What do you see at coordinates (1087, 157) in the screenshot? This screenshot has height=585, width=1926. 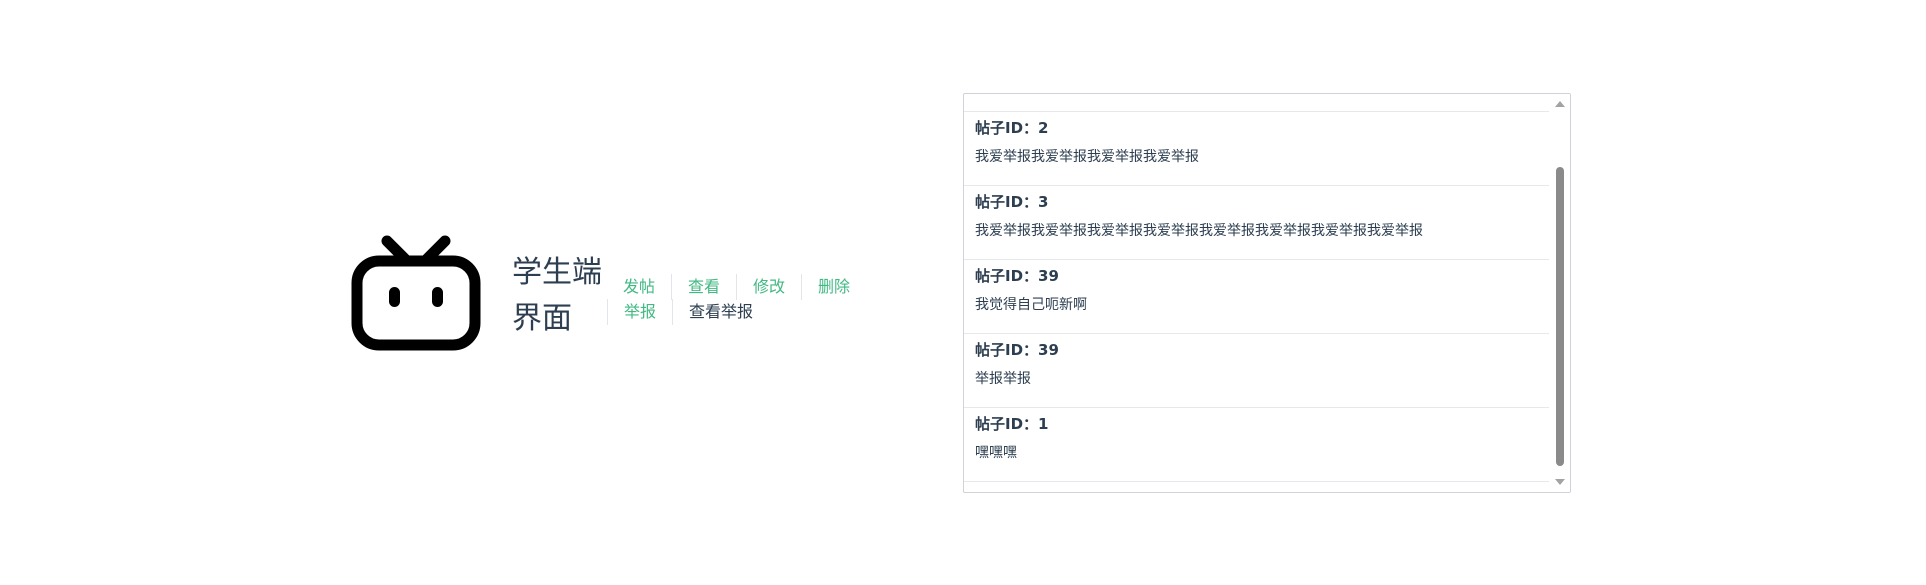 I see `post-content: 我爱举报我爱举报我爱举报我爱举报` at bounding box center [1087, 157].